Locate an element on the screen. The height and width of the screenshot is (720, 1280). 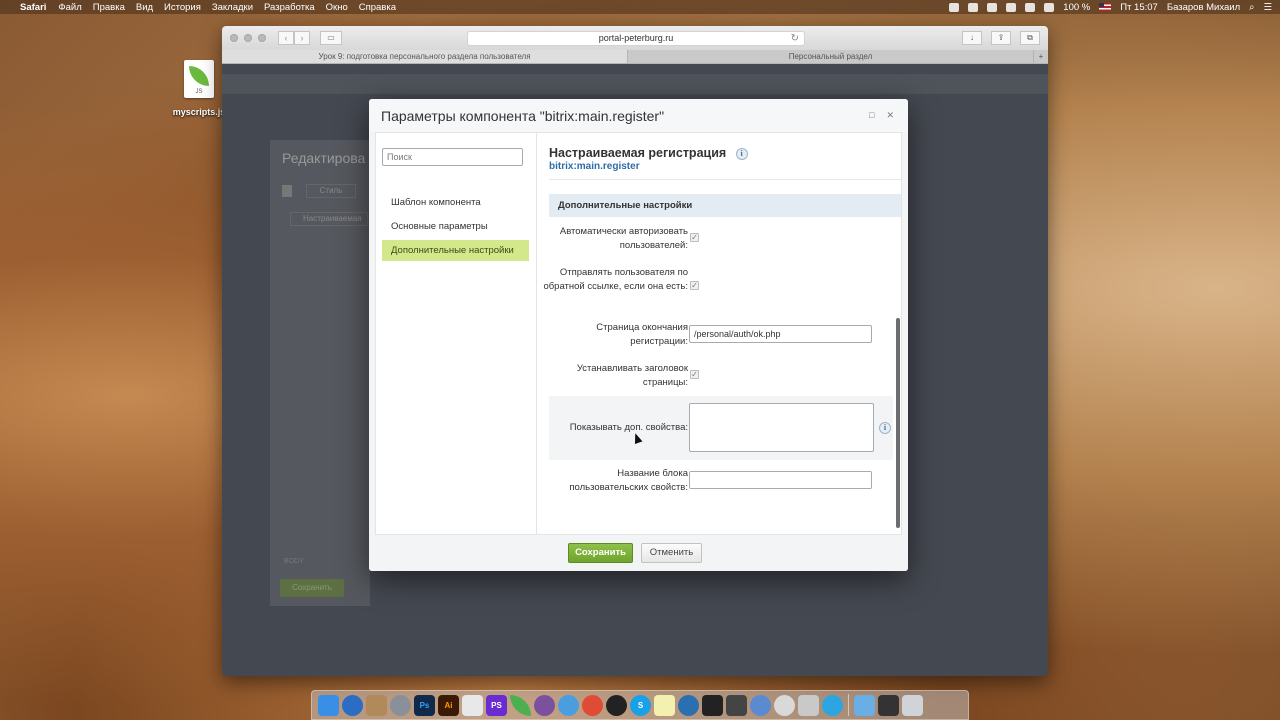
clock: Пт 15:07 is located at coordinates (1139, 7).